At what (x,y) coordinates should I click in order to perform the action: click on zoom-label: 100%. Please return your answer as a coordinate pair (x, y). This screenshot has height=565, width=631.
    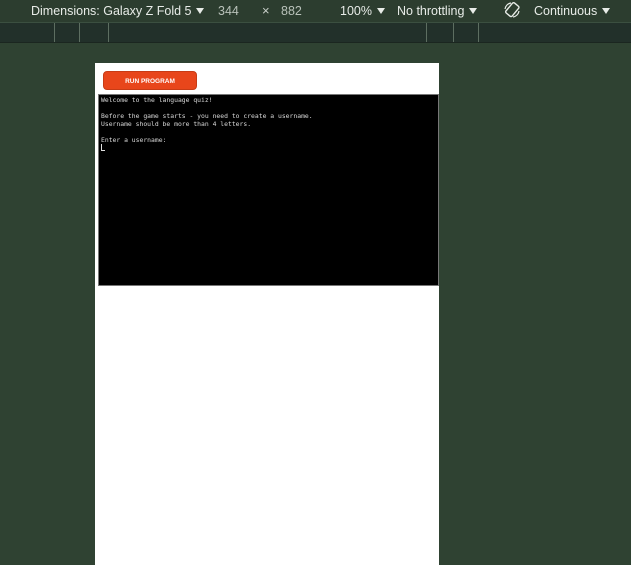
    Looking at the image, I should click on (356, 11).